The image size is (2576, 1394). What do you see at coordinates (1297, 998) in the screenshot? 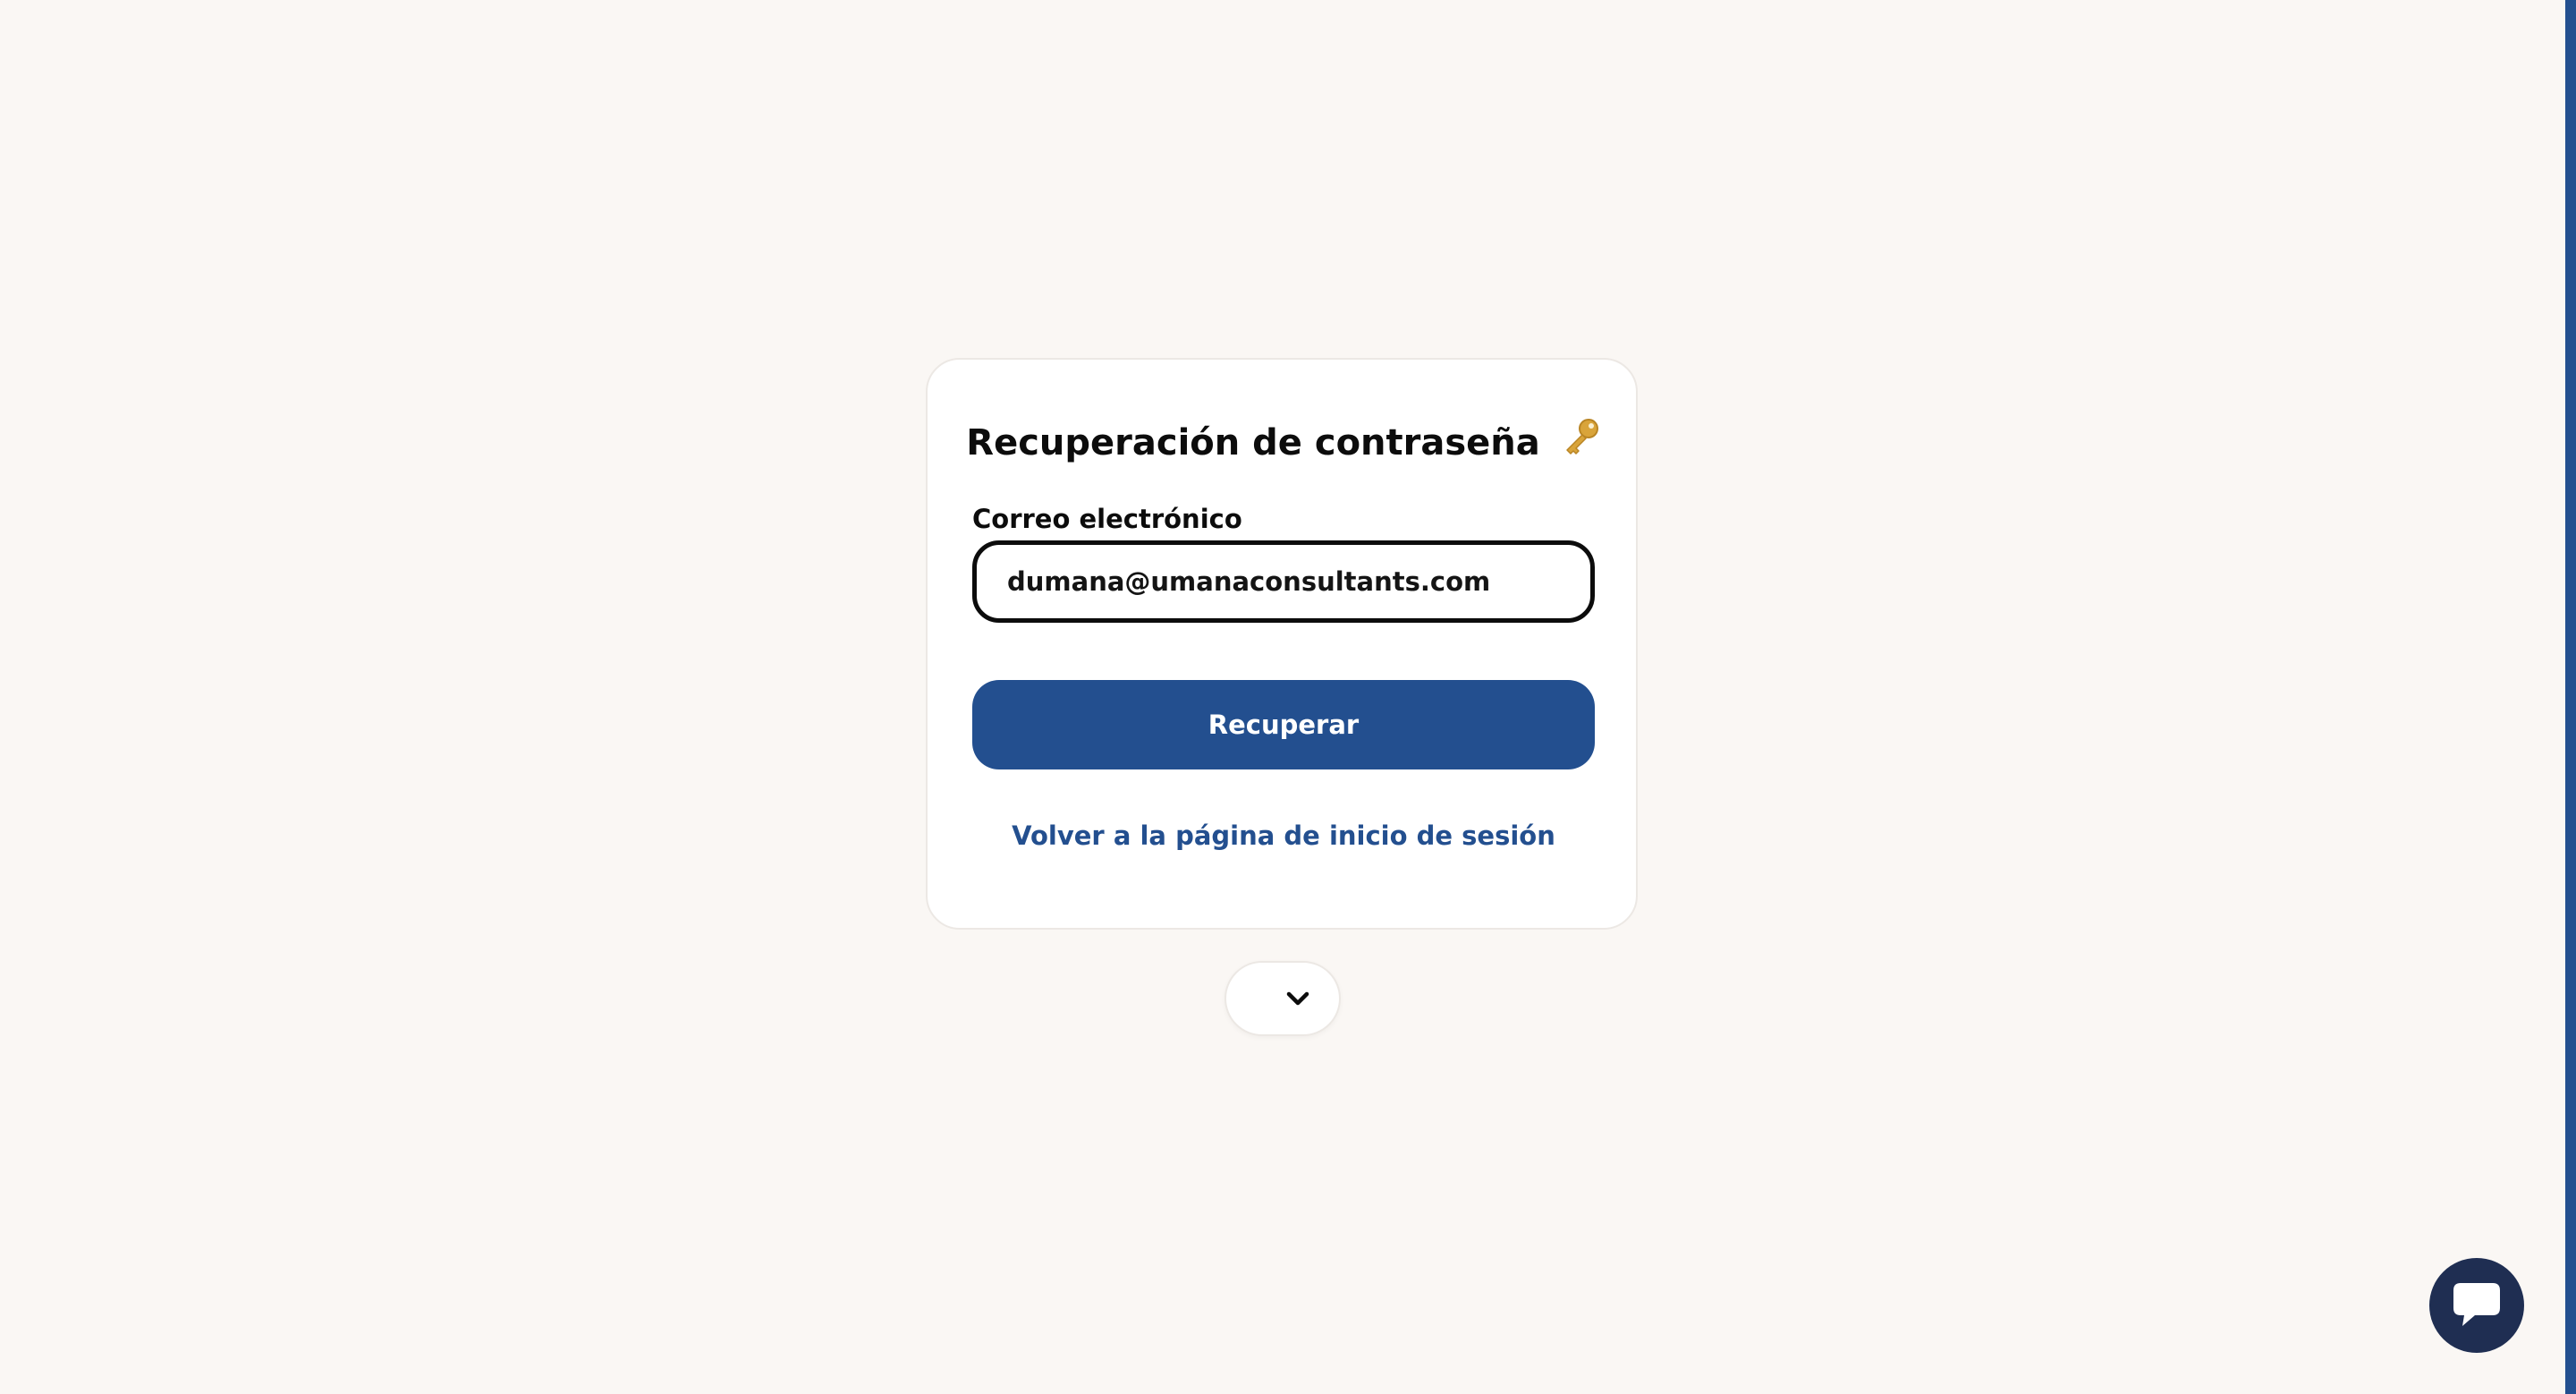
I see `chevron-down-icon` at bounding box center [1297, 998].